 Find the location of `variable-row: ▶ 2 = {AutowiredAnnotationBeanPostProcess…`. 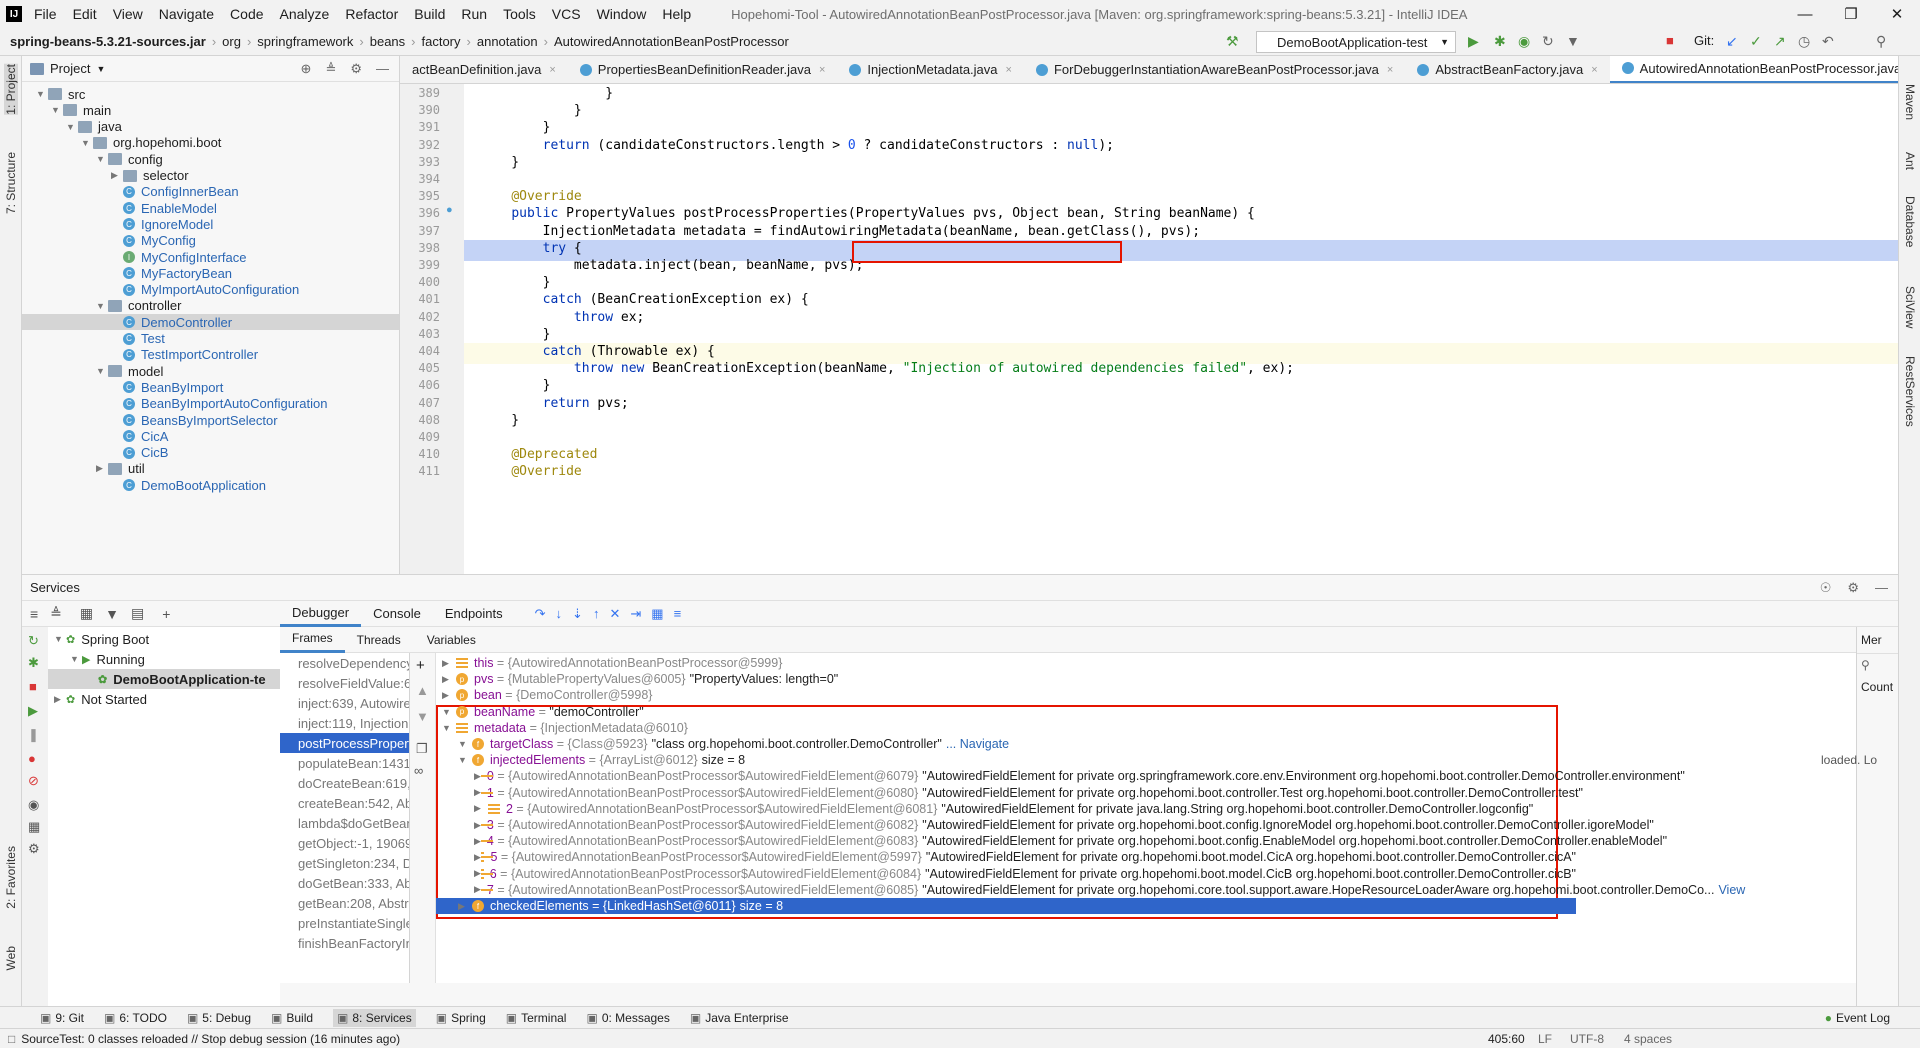

variable-row: ▶ 2 = {AutowiredAnnotationBeanPostProcess… is located at coordinates (1006, 809).